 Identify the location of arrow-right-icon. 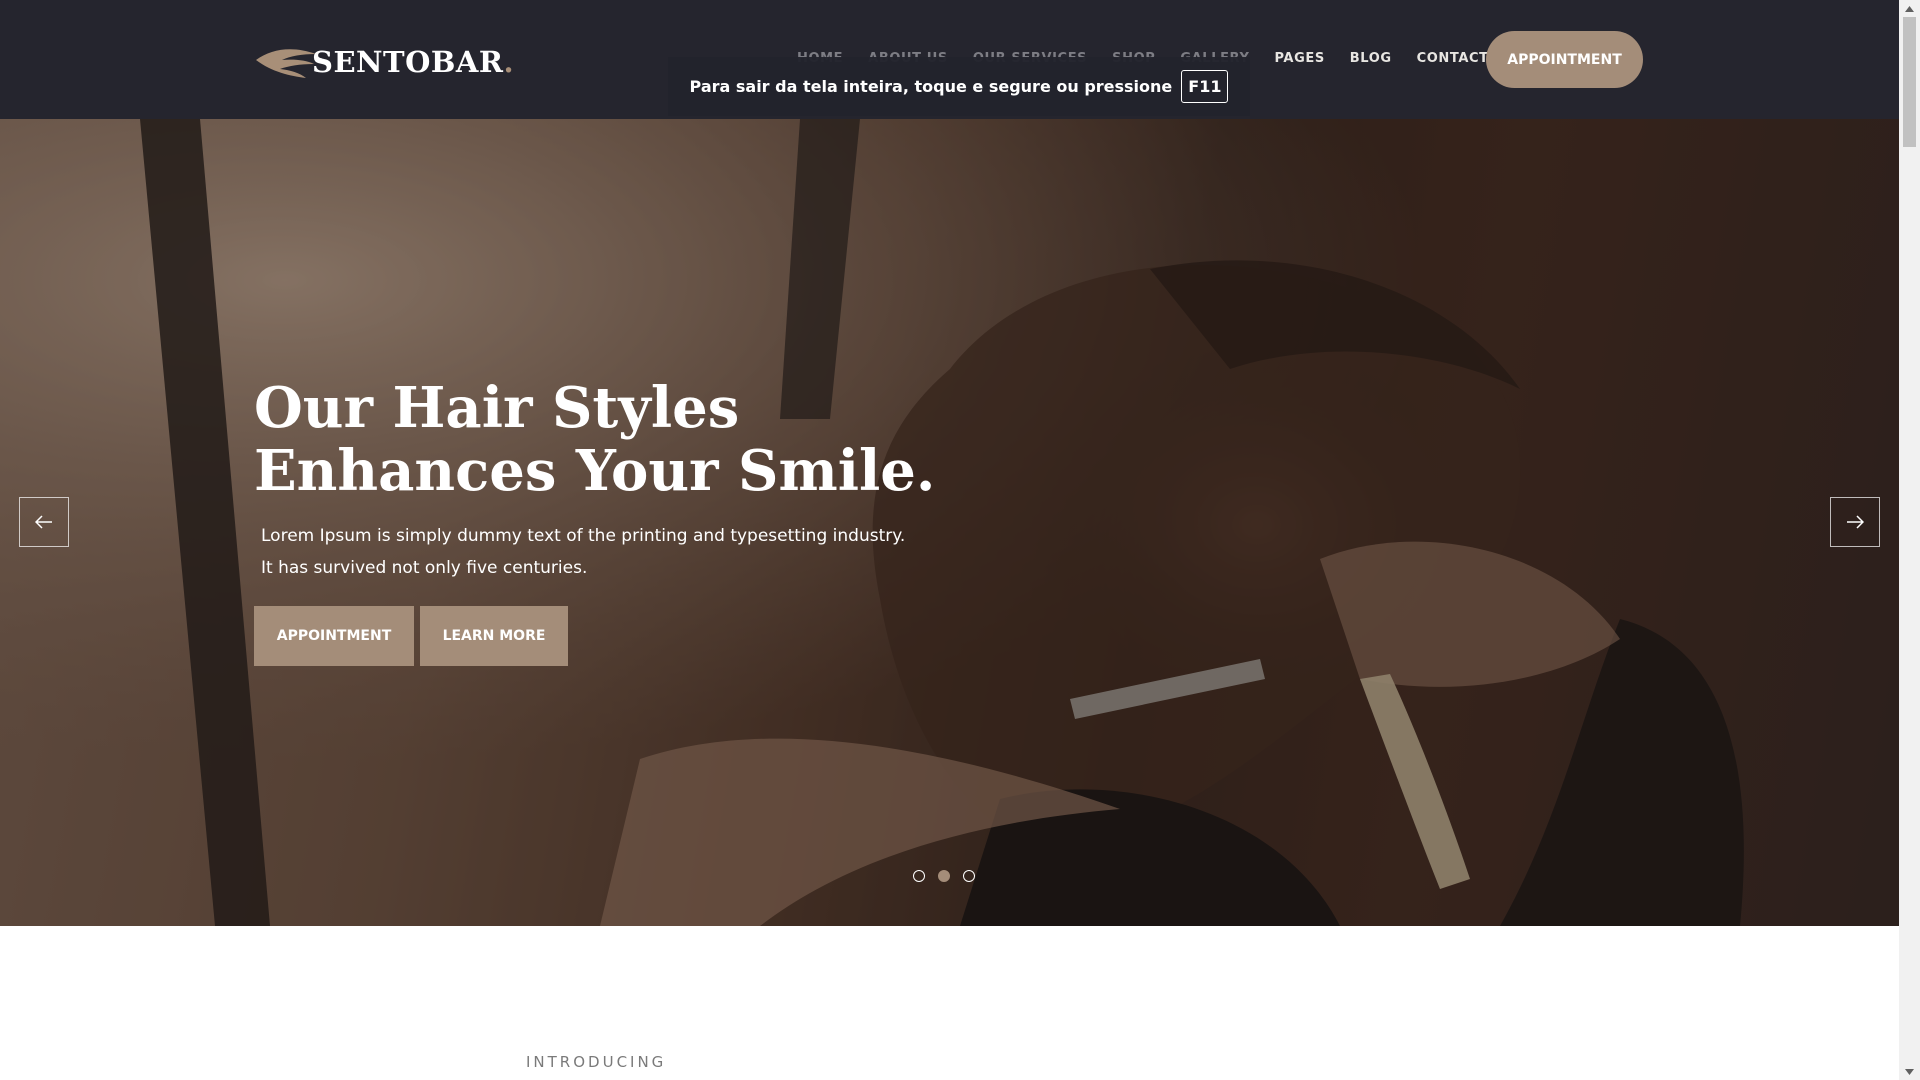
(1855, 522).